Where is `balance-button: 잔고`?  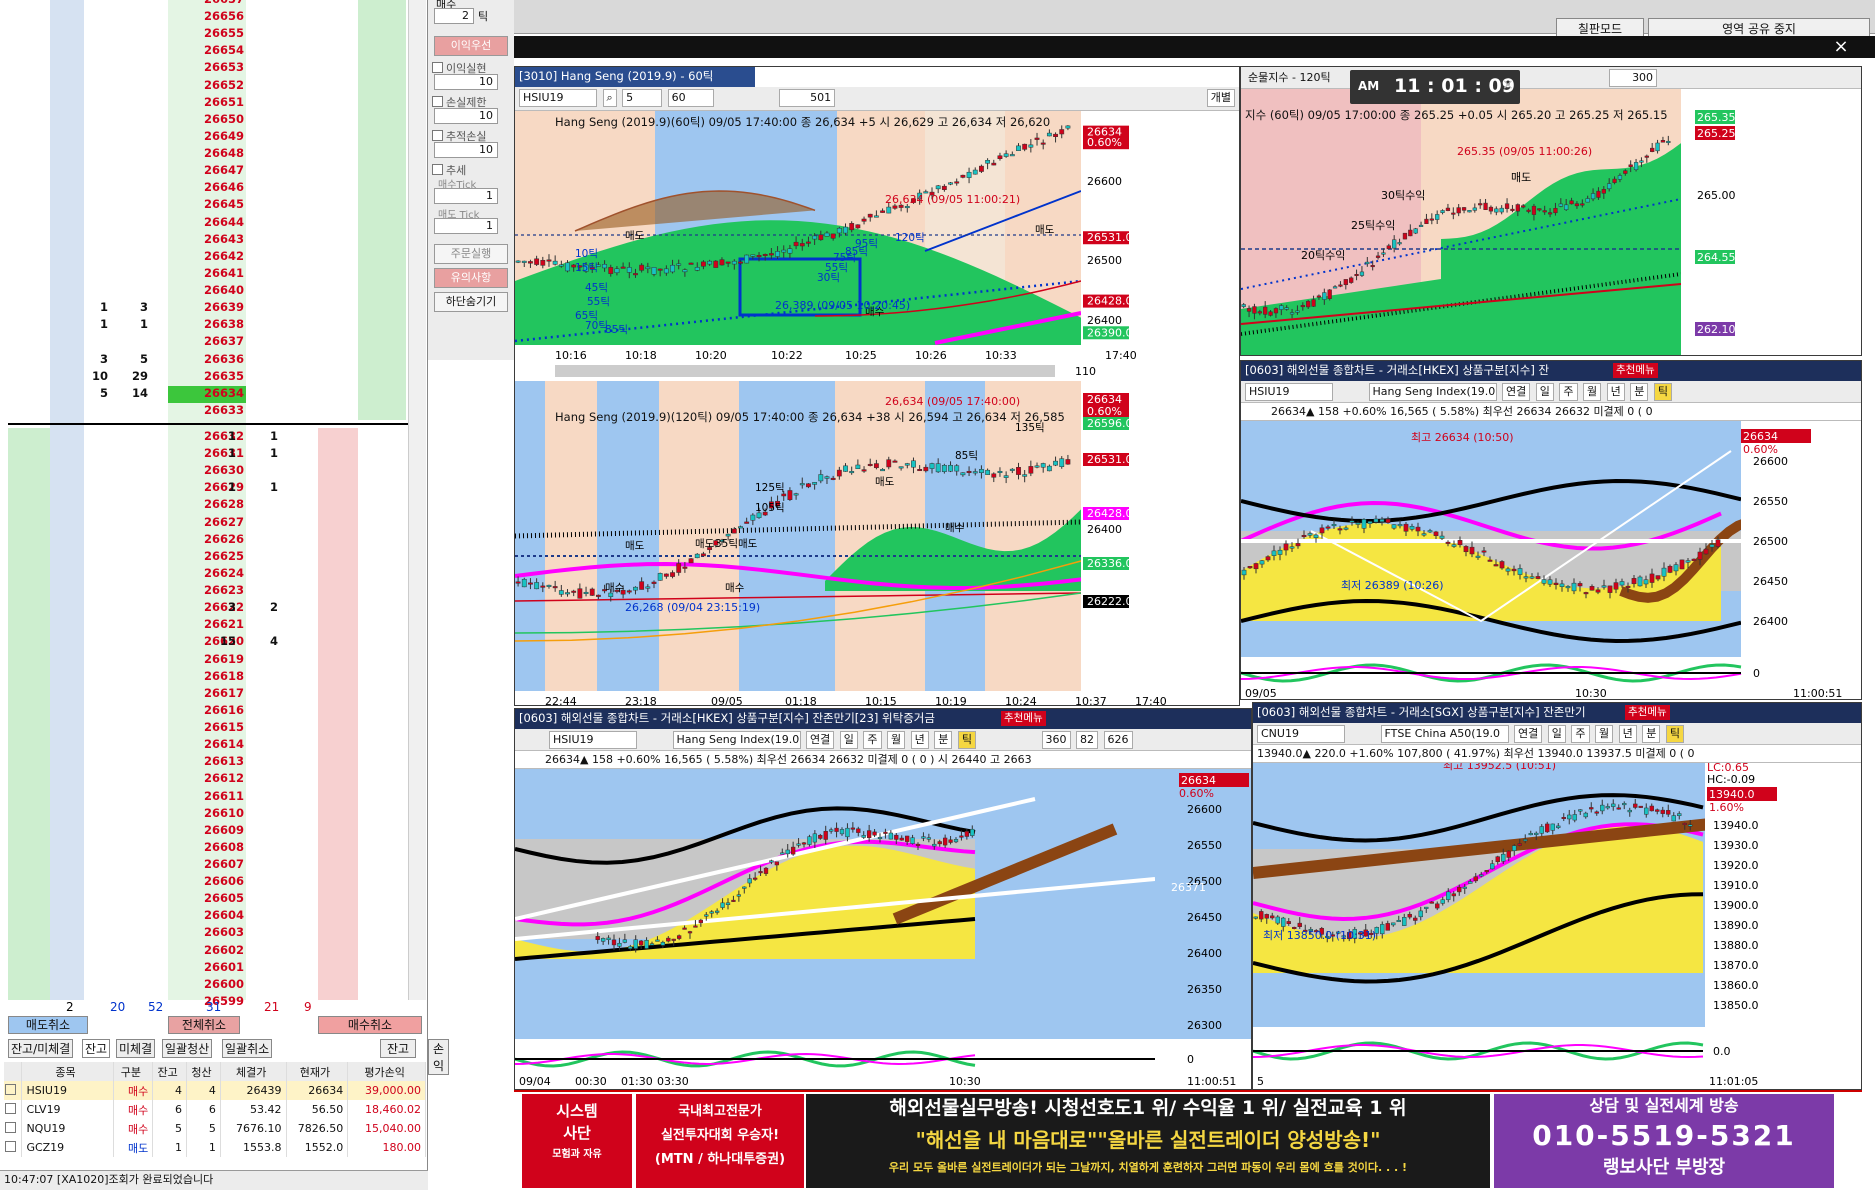 balance-button: 잔고 is located at coordinates (398, 1048).